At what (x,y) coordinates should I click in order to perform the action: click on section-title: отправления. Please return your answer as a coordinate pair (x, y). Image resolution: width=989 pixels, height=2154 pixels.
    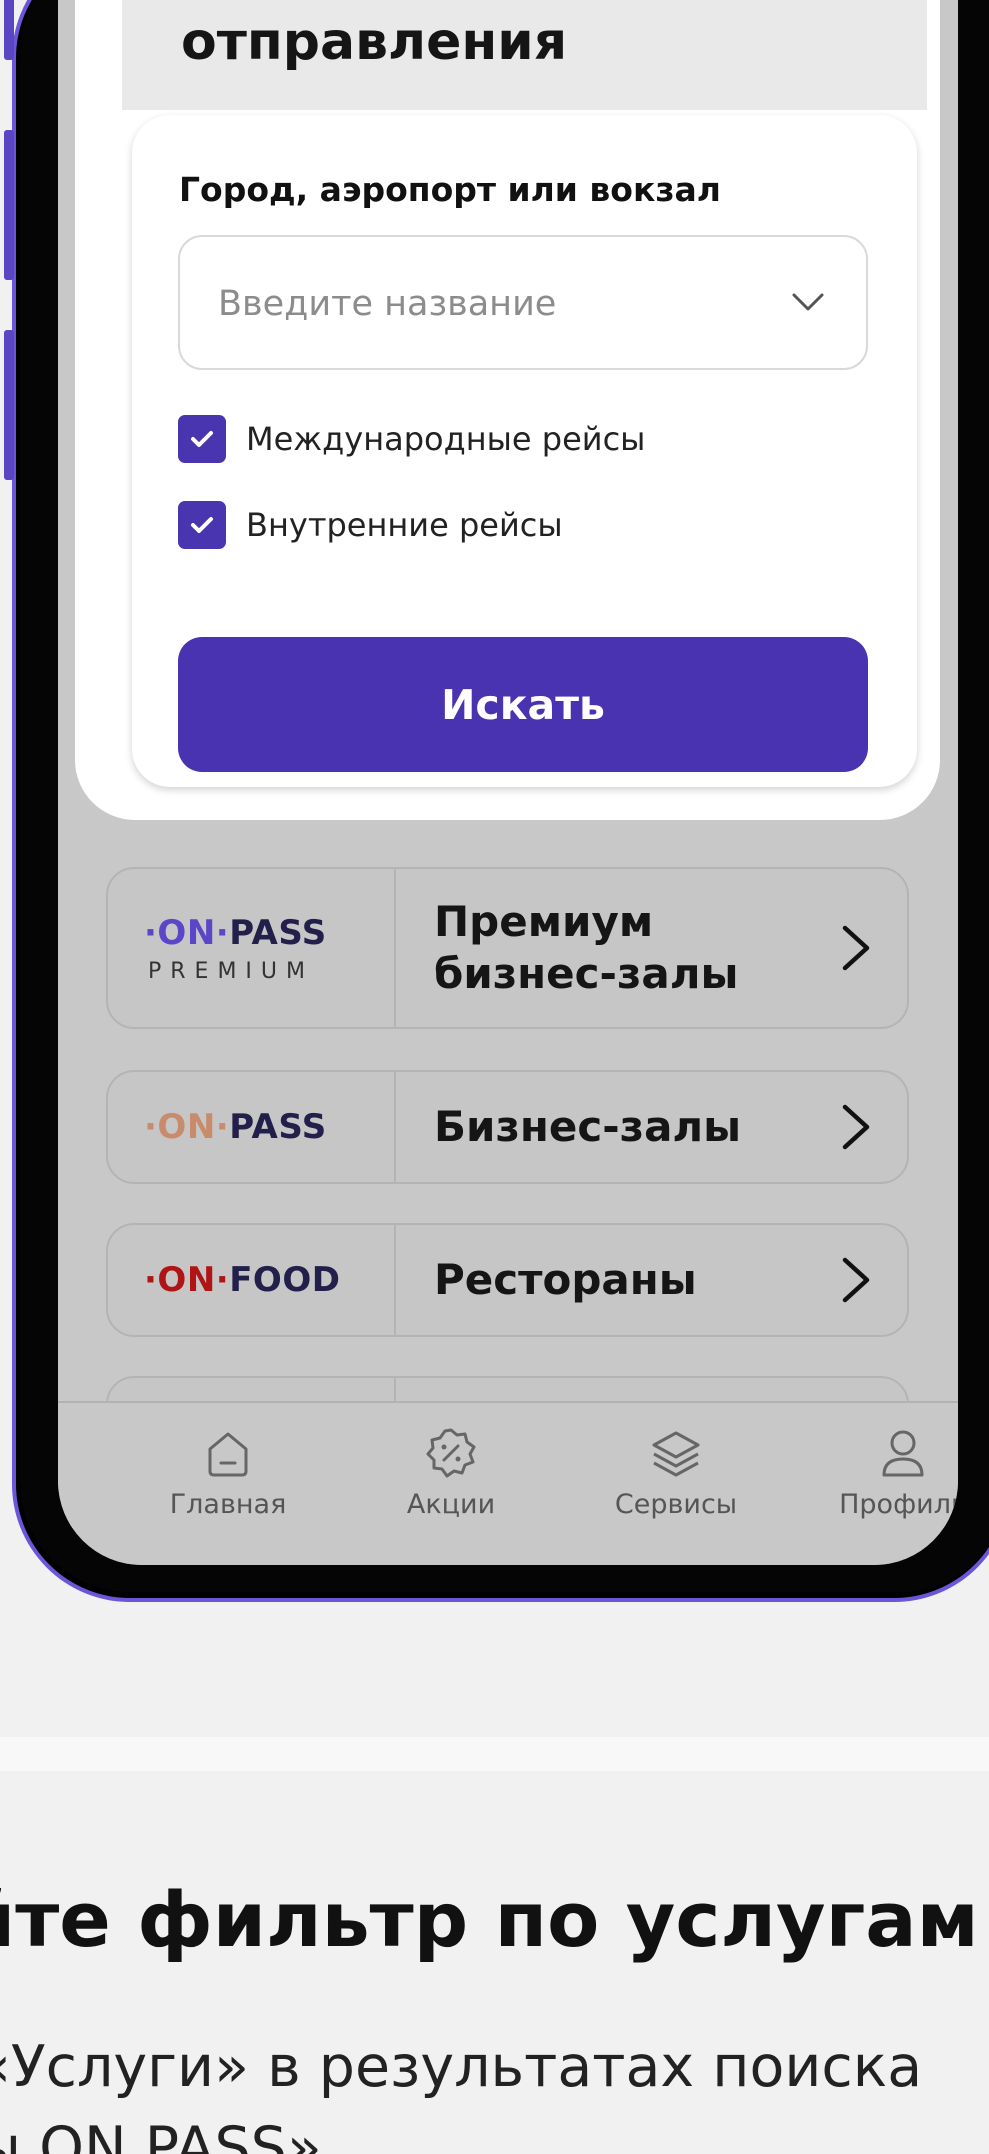
    Looking at the image, I should click on (374, 42).